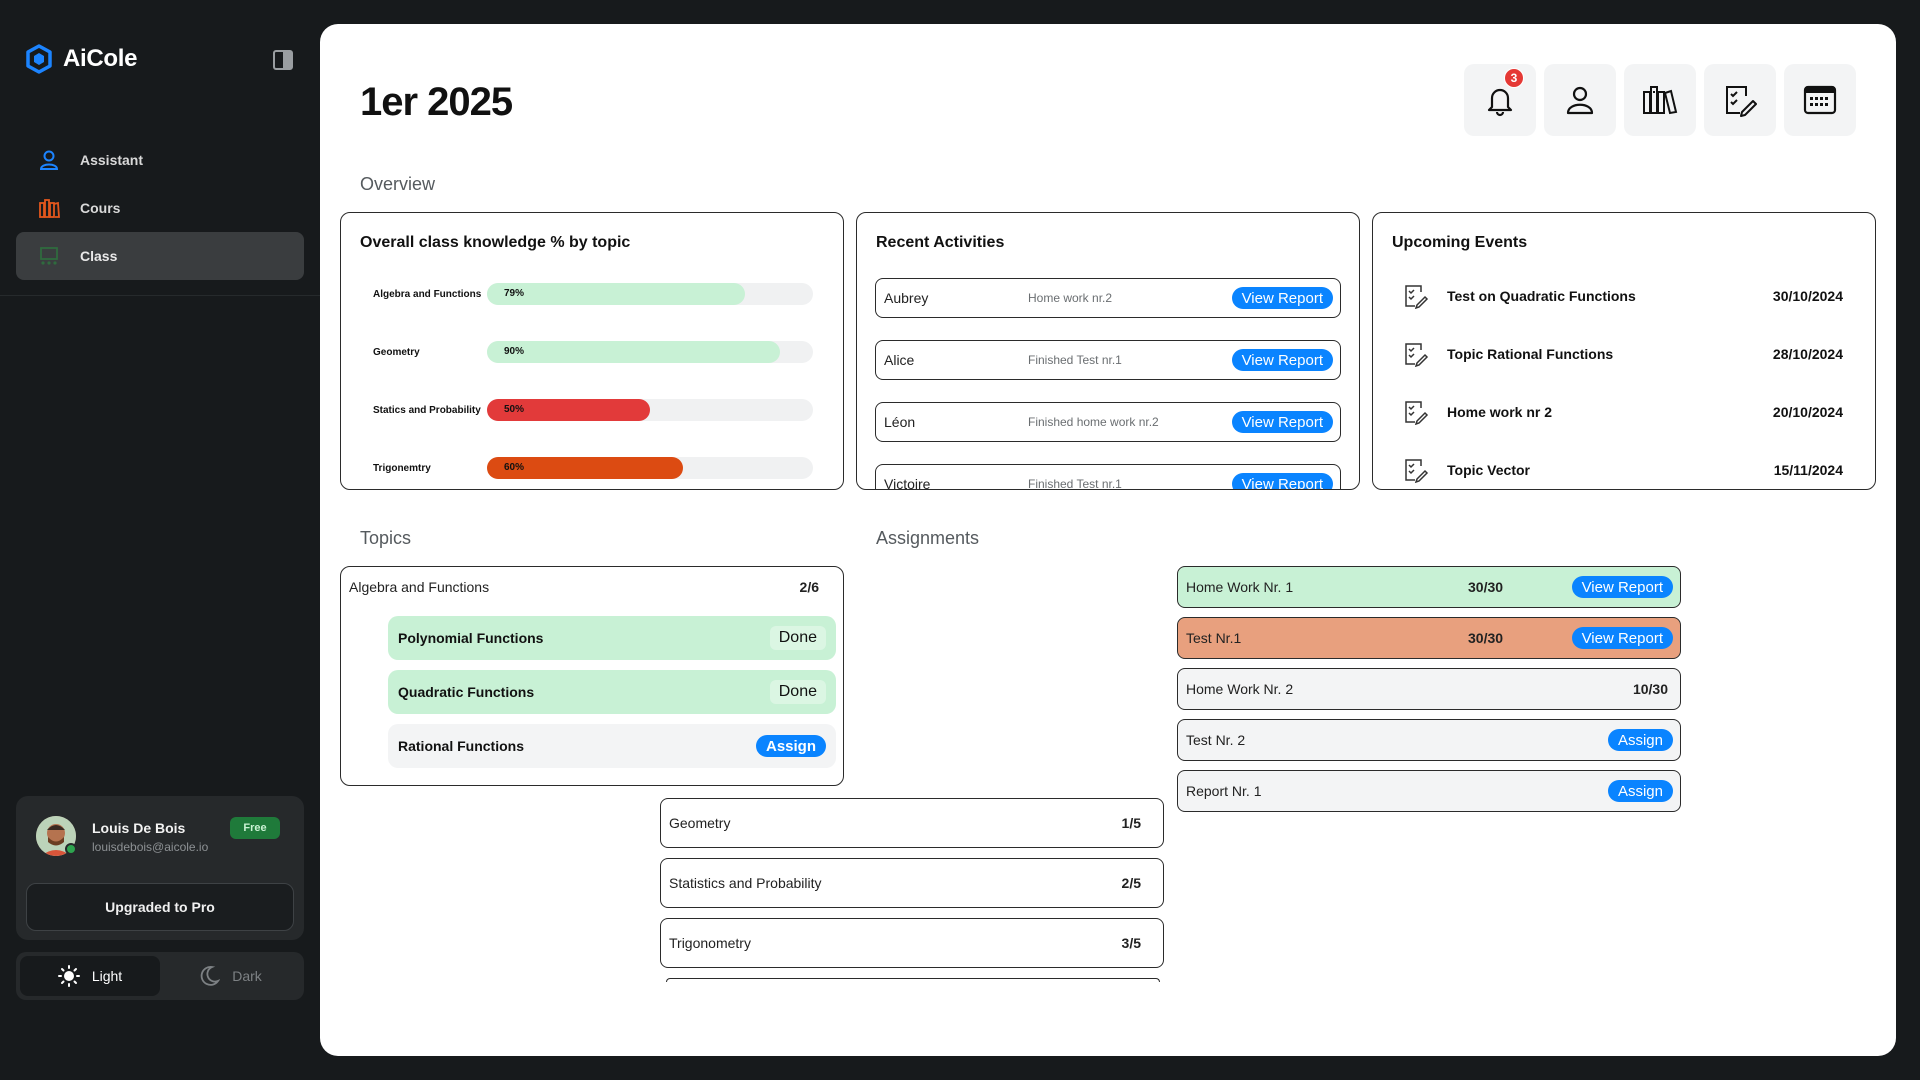 The width and height of the screenshot is (1920, 1080). Describe the element at coordinates (1650, 689) in the screenshot. I see `assignment-score: 10/30` at that location.